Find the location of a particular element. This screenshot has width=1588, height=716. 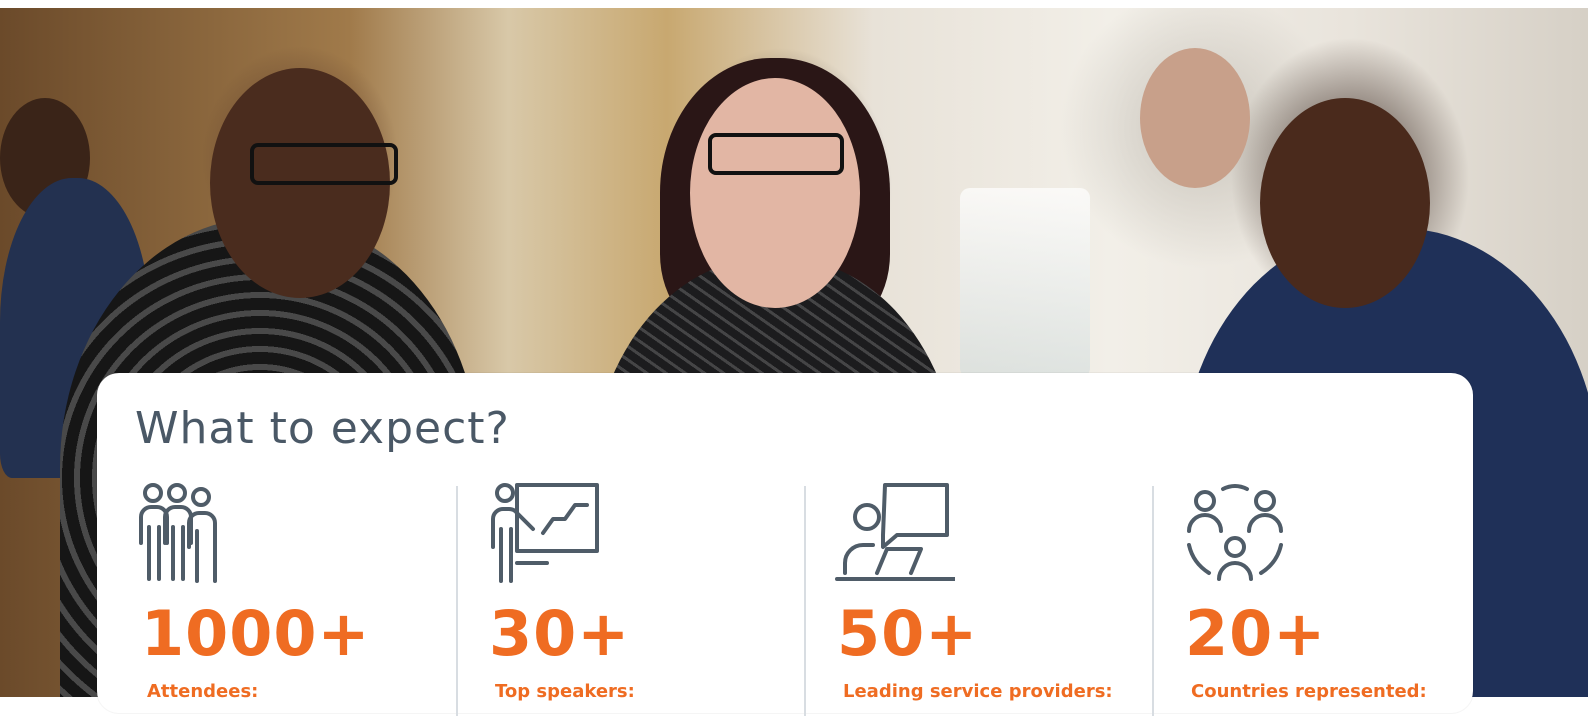

speaker-presentation-icon is located at coordinates (545, 533).